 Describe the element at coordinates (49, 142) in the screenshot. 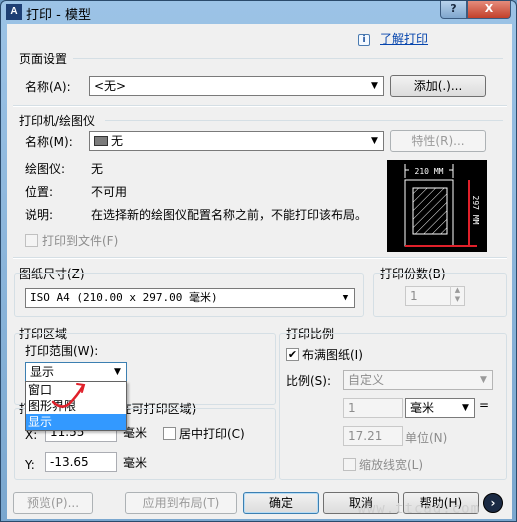

I see `printer-name-label: 名称(M):` at that location.